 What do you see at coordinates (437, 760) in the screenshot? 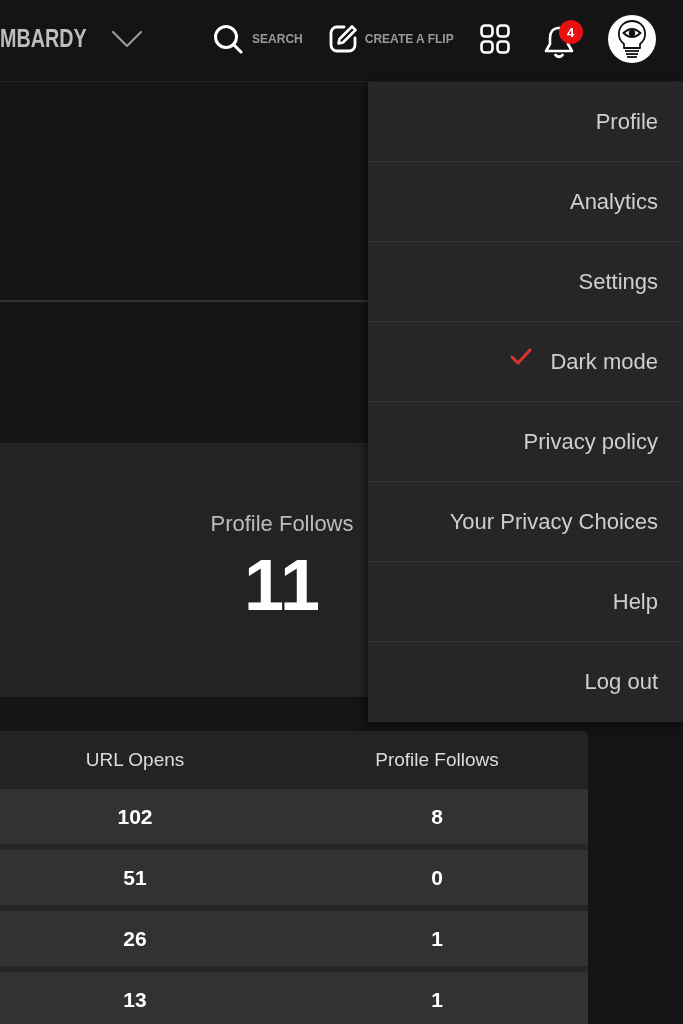
I see `column-header: Profile Follows` at bounding box center [437, 760].